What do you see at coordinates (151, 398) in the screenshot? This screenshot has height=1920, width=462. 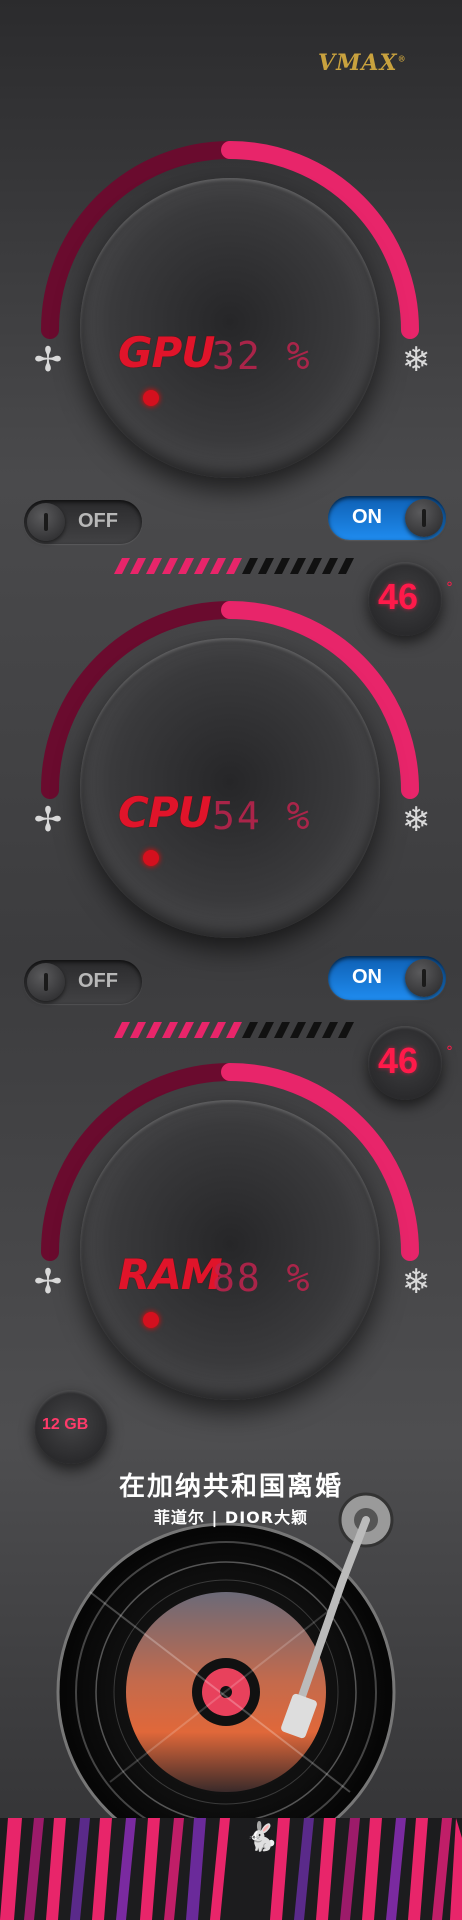 I see `gpu-indicator-dot` at bounding box center [151, 398].